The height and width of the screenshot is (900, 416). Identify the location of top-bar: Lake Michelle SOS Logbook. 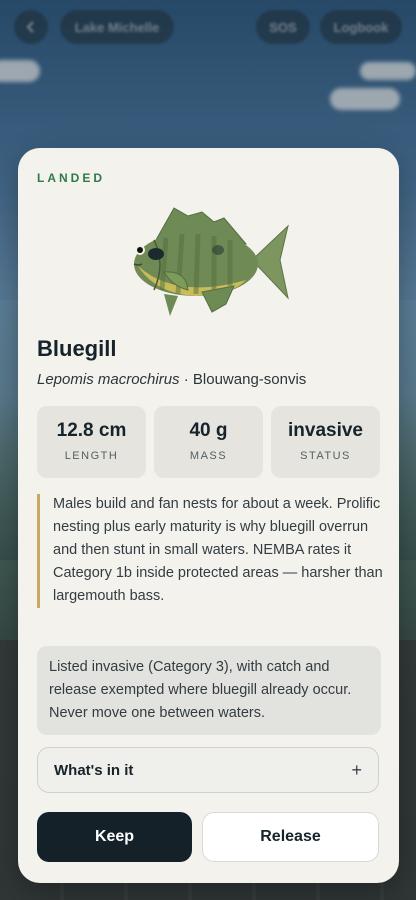
(208, 28).